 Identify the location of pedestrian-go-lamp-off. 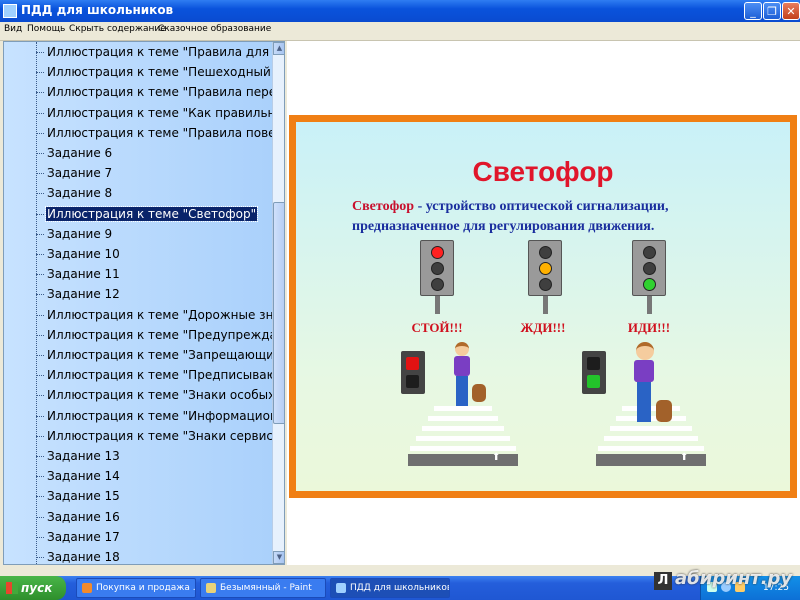
(412, 381).